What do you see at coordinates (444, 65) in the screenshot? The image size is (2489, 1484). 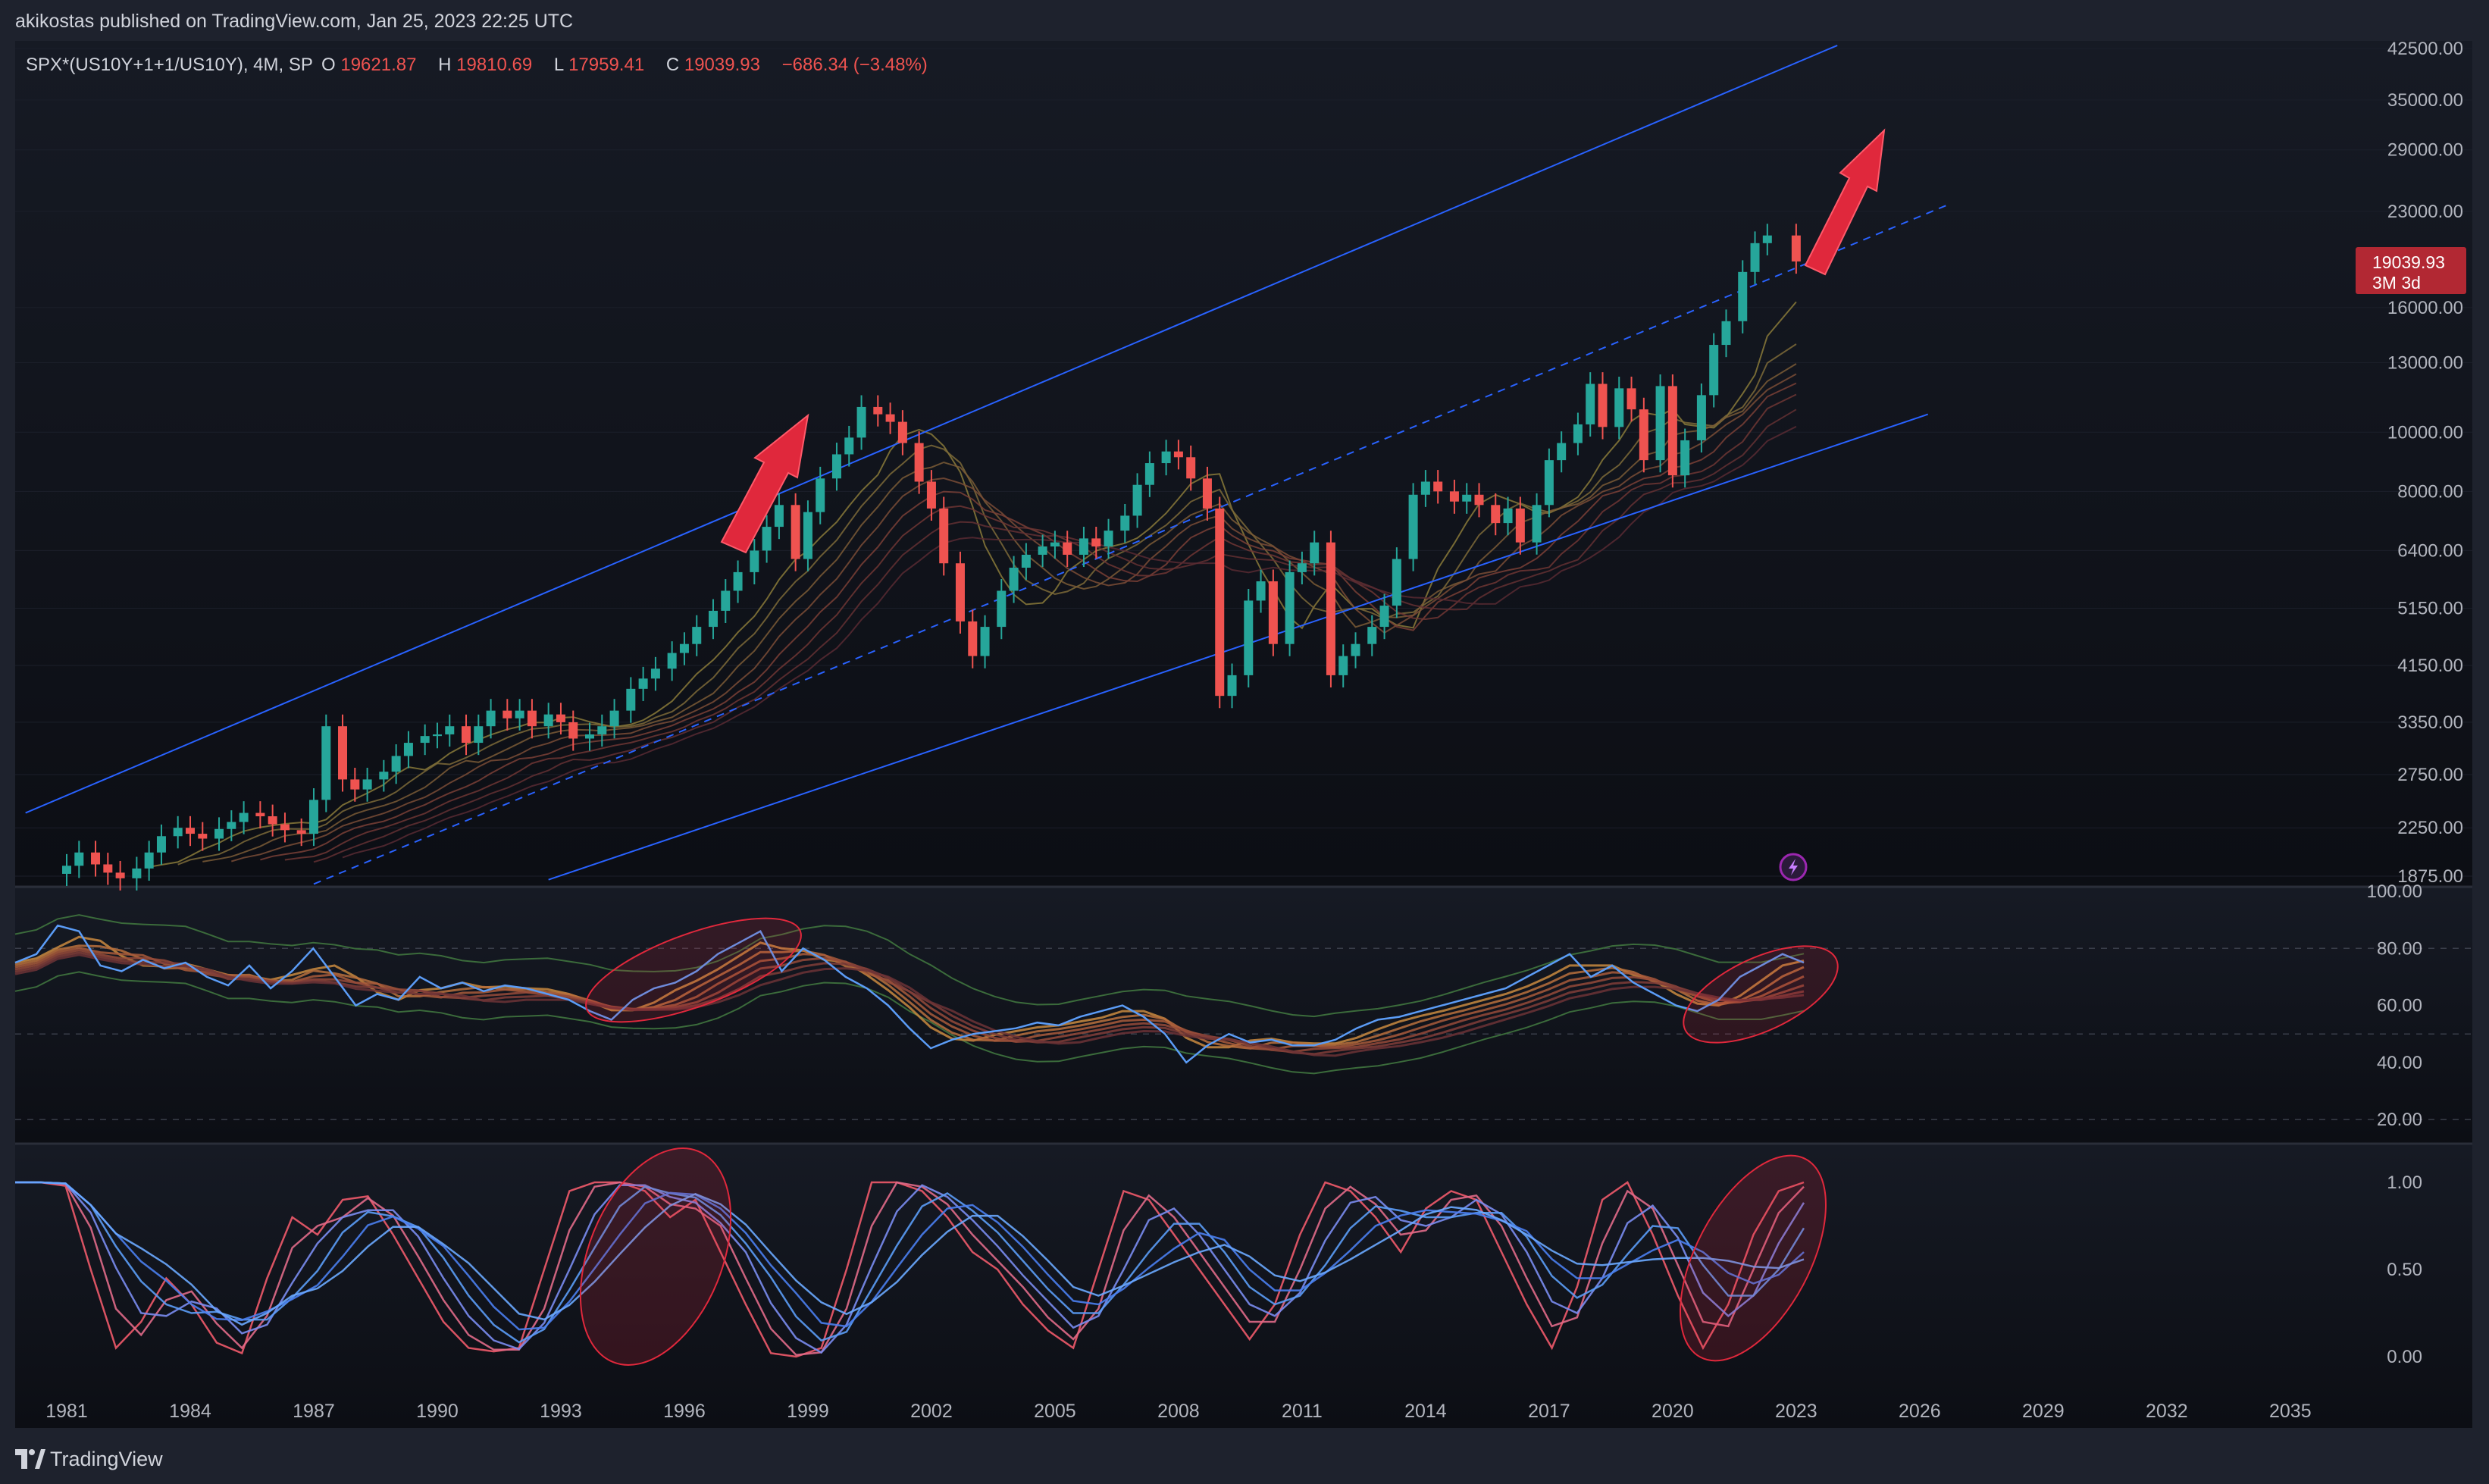 I see `legend-high-label: H` at bounding box center [444, 65].